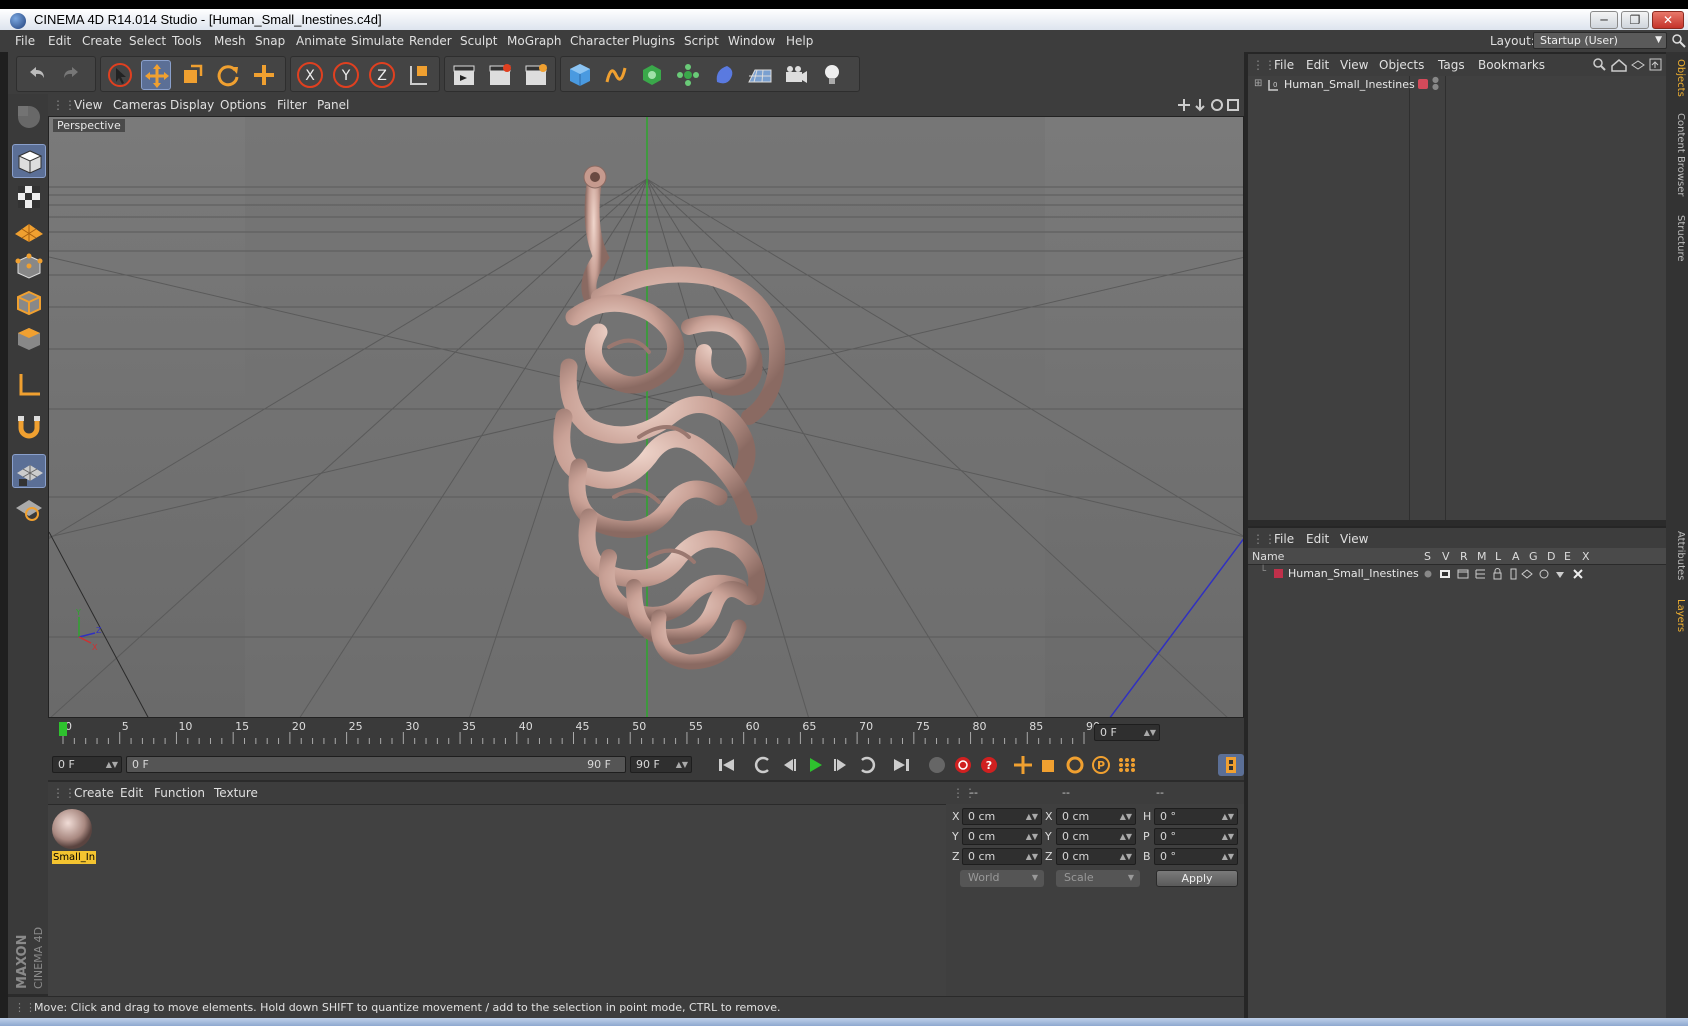 The height and width of the screenshot is (1026, 1688). I want to click on z-axis-button: Z, so click(382, 75).